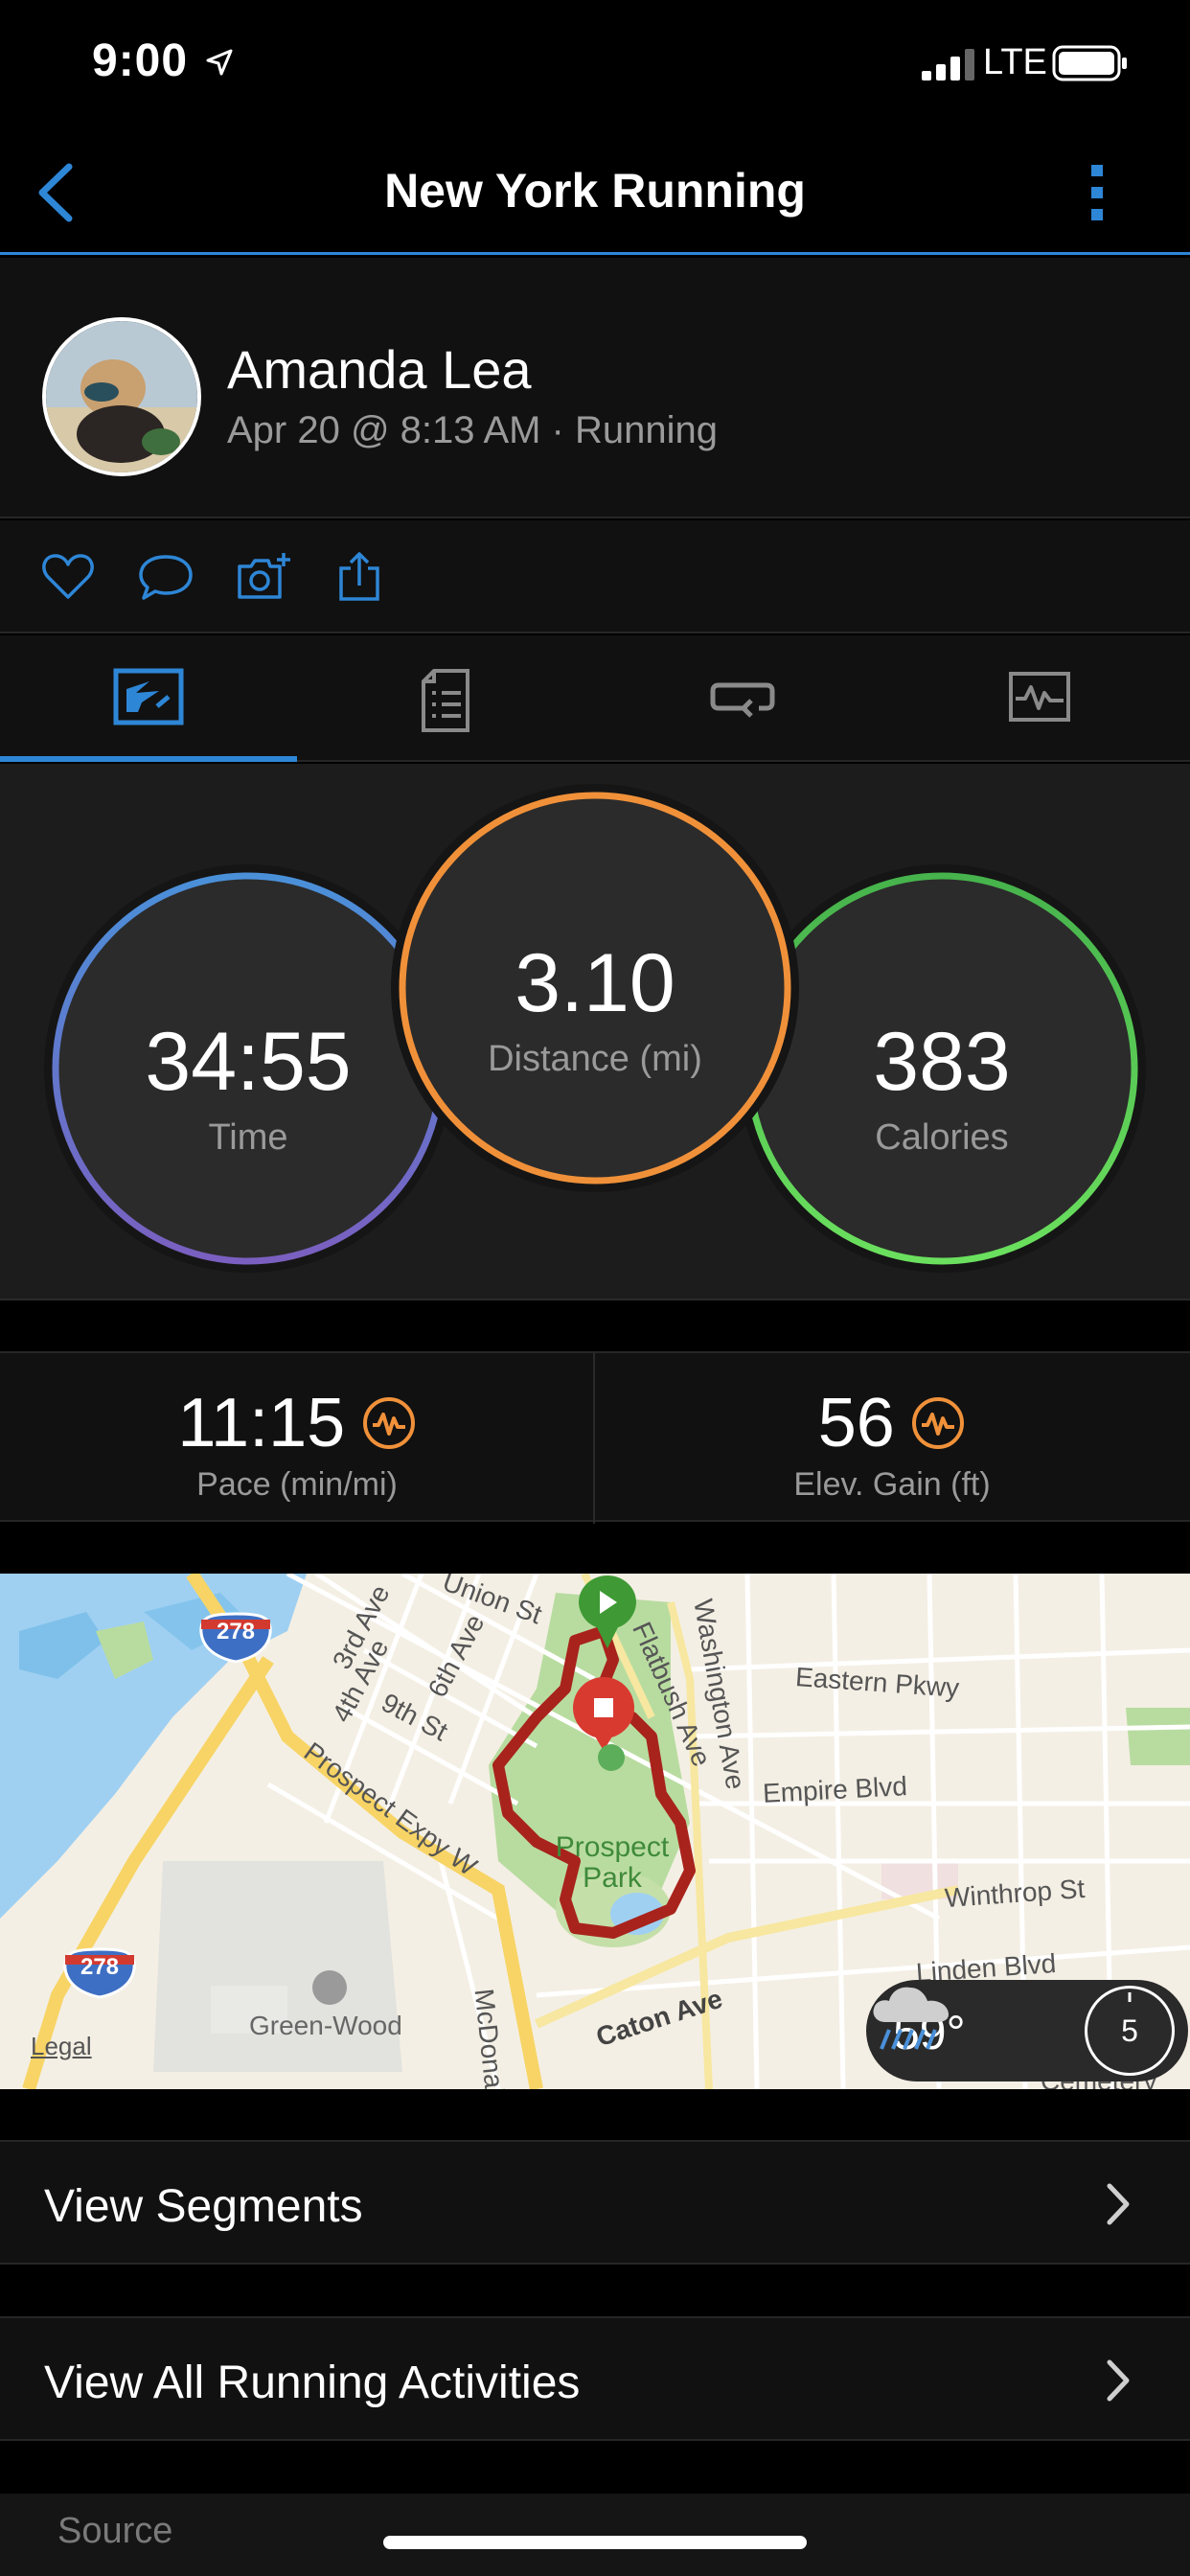 Image resolution: width=1190 pixels, height=2576 pixels. What do you see at coordinates (612, 1862) in the screenshot?
I see `map-label-prospect-park: Prospect Park` at bounding box center [612, 1862].